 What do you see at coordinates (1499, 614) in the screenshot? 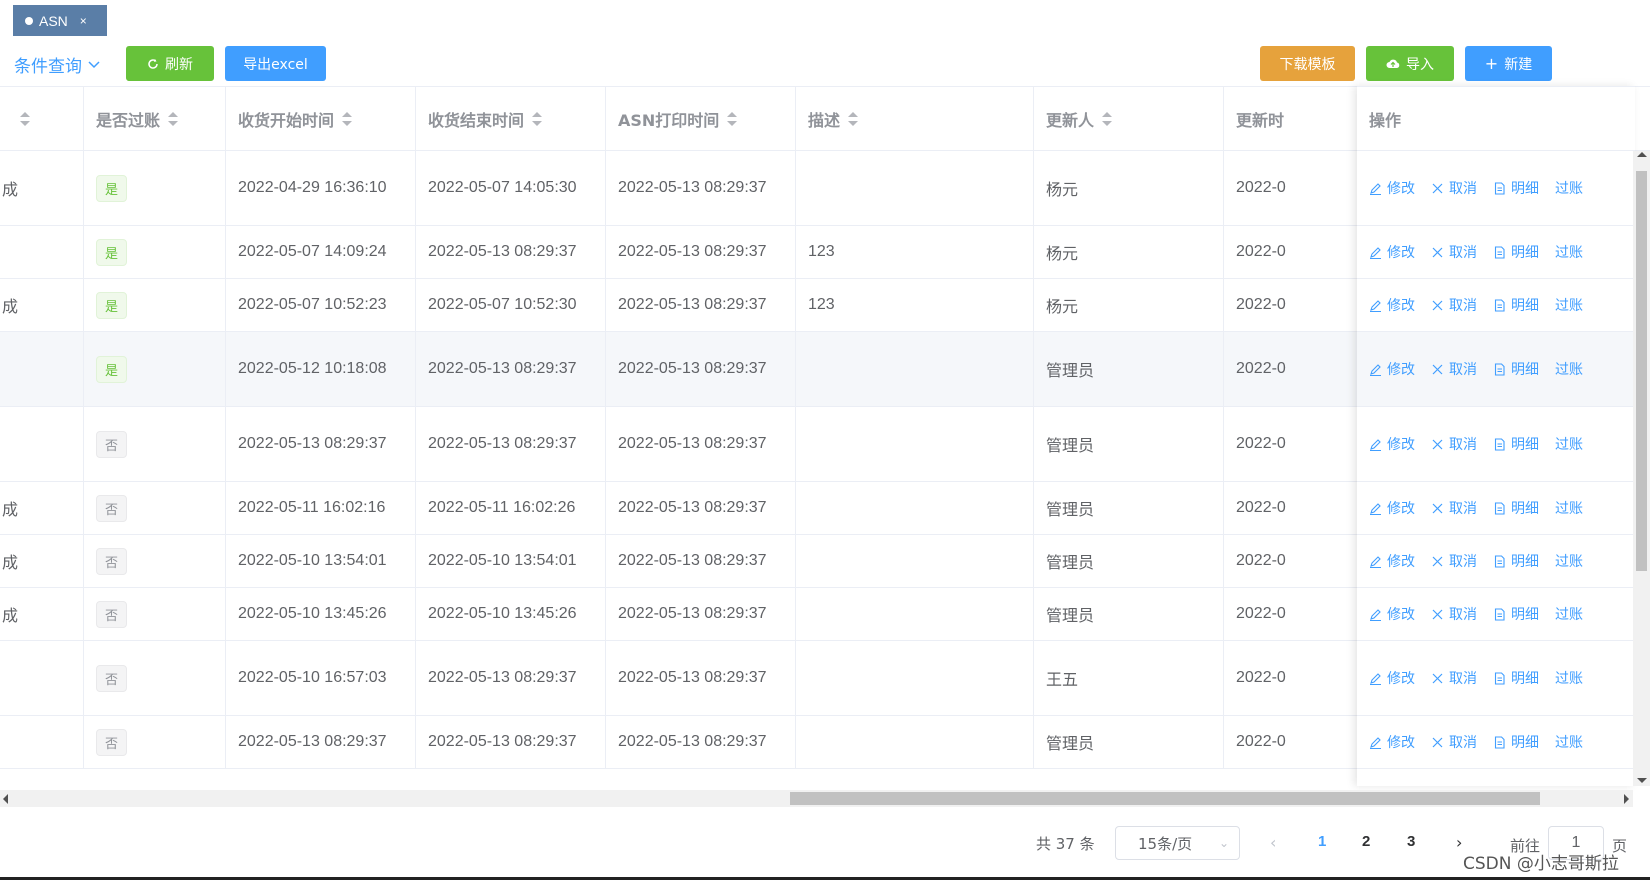
I see `document-icon` at bounding box center [1499, 614].